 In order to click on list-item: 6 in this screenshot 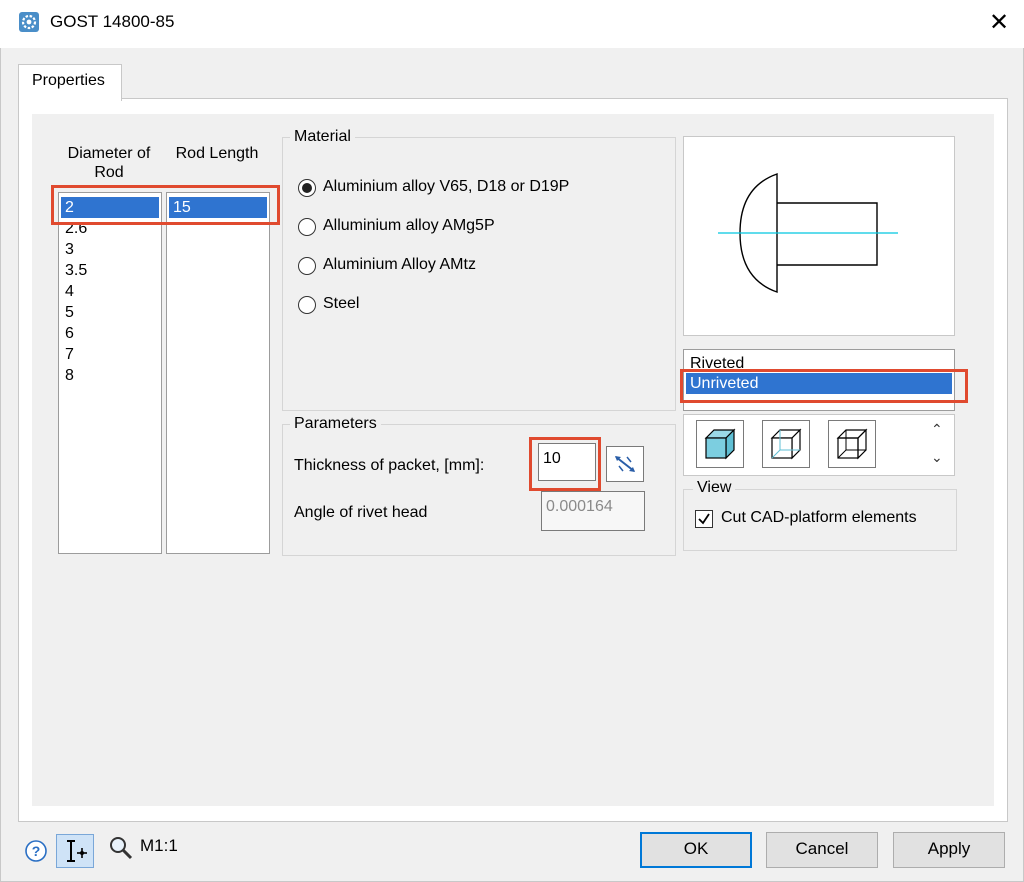, I will do `click(67, 333)`.